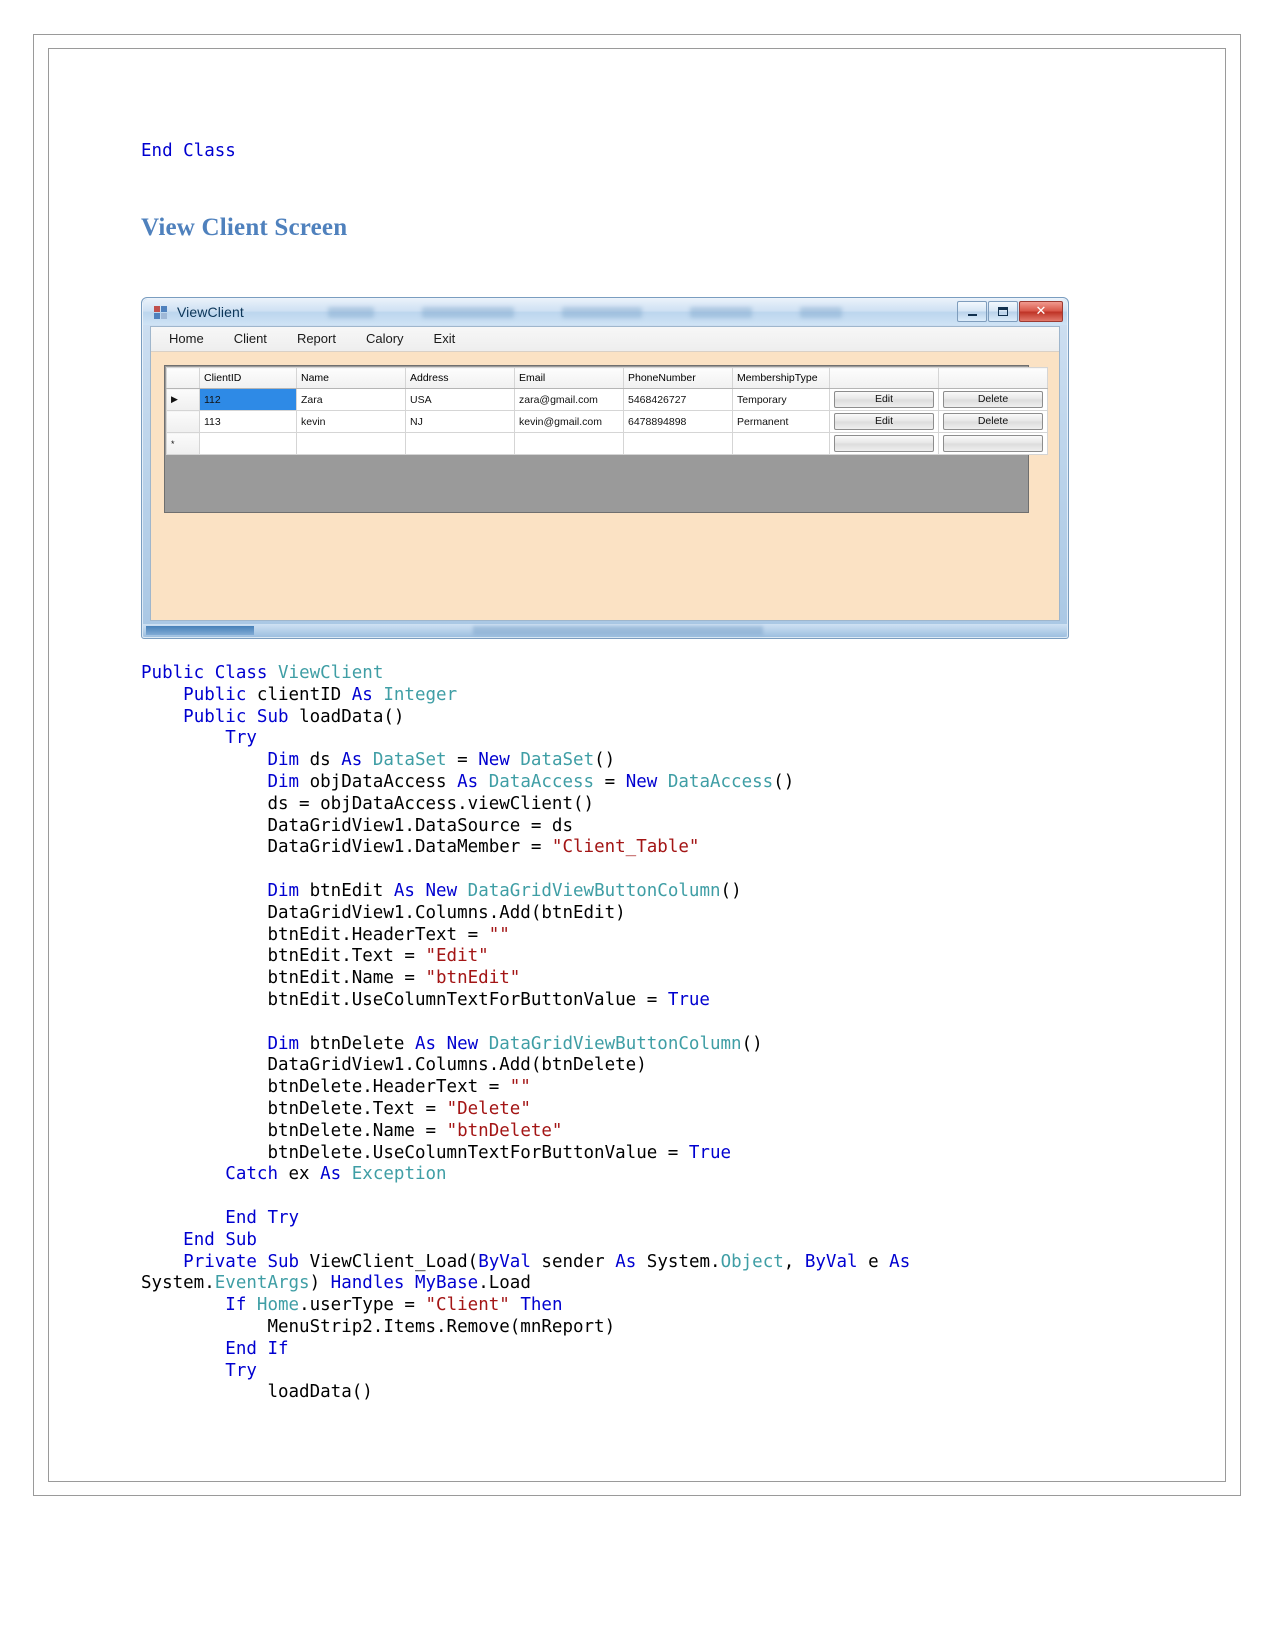  Describe the element at coordinates (993, 443) in the screenshot. I see `delete-button` at that location.